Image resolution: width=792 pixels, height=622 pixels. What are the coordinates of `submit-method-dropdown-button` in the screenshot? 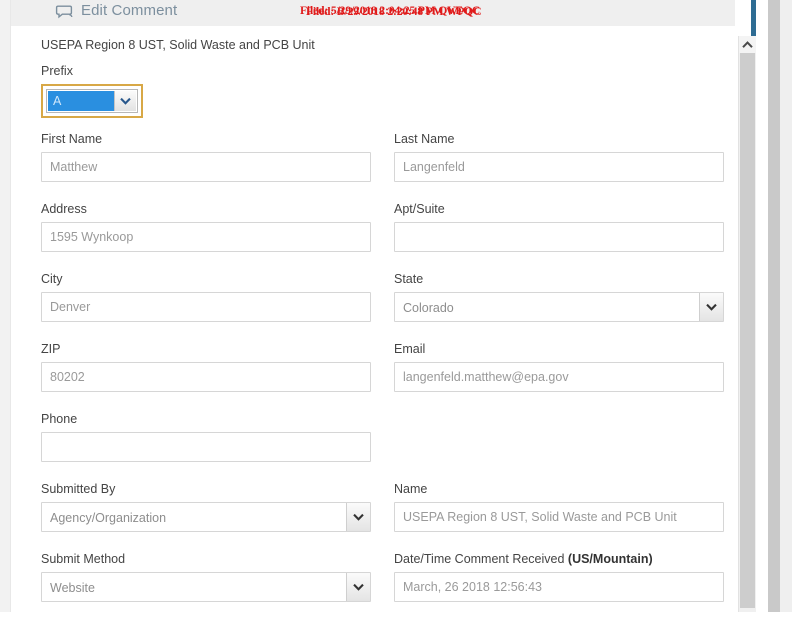 It's located at (358, 587).